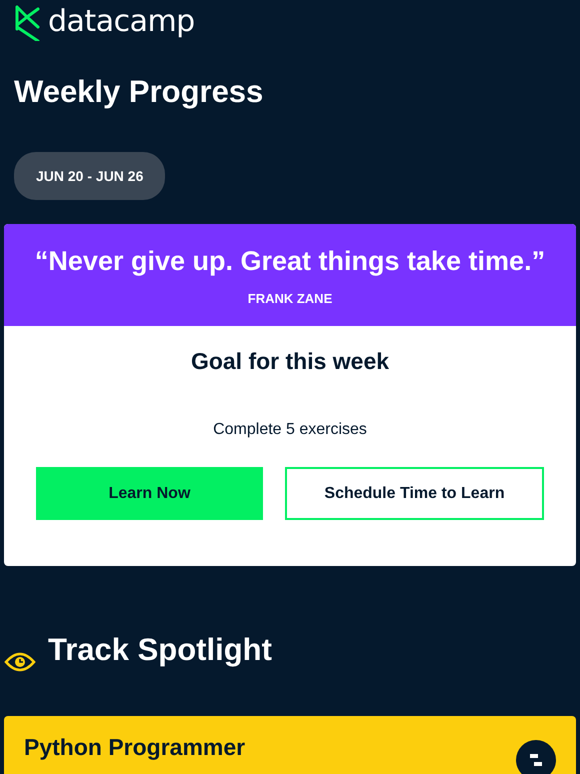 This screenshot has width=580, height=774. Describe the element at coordinates (27, 23) in the screenshot. I see `logo-icon` at that location.